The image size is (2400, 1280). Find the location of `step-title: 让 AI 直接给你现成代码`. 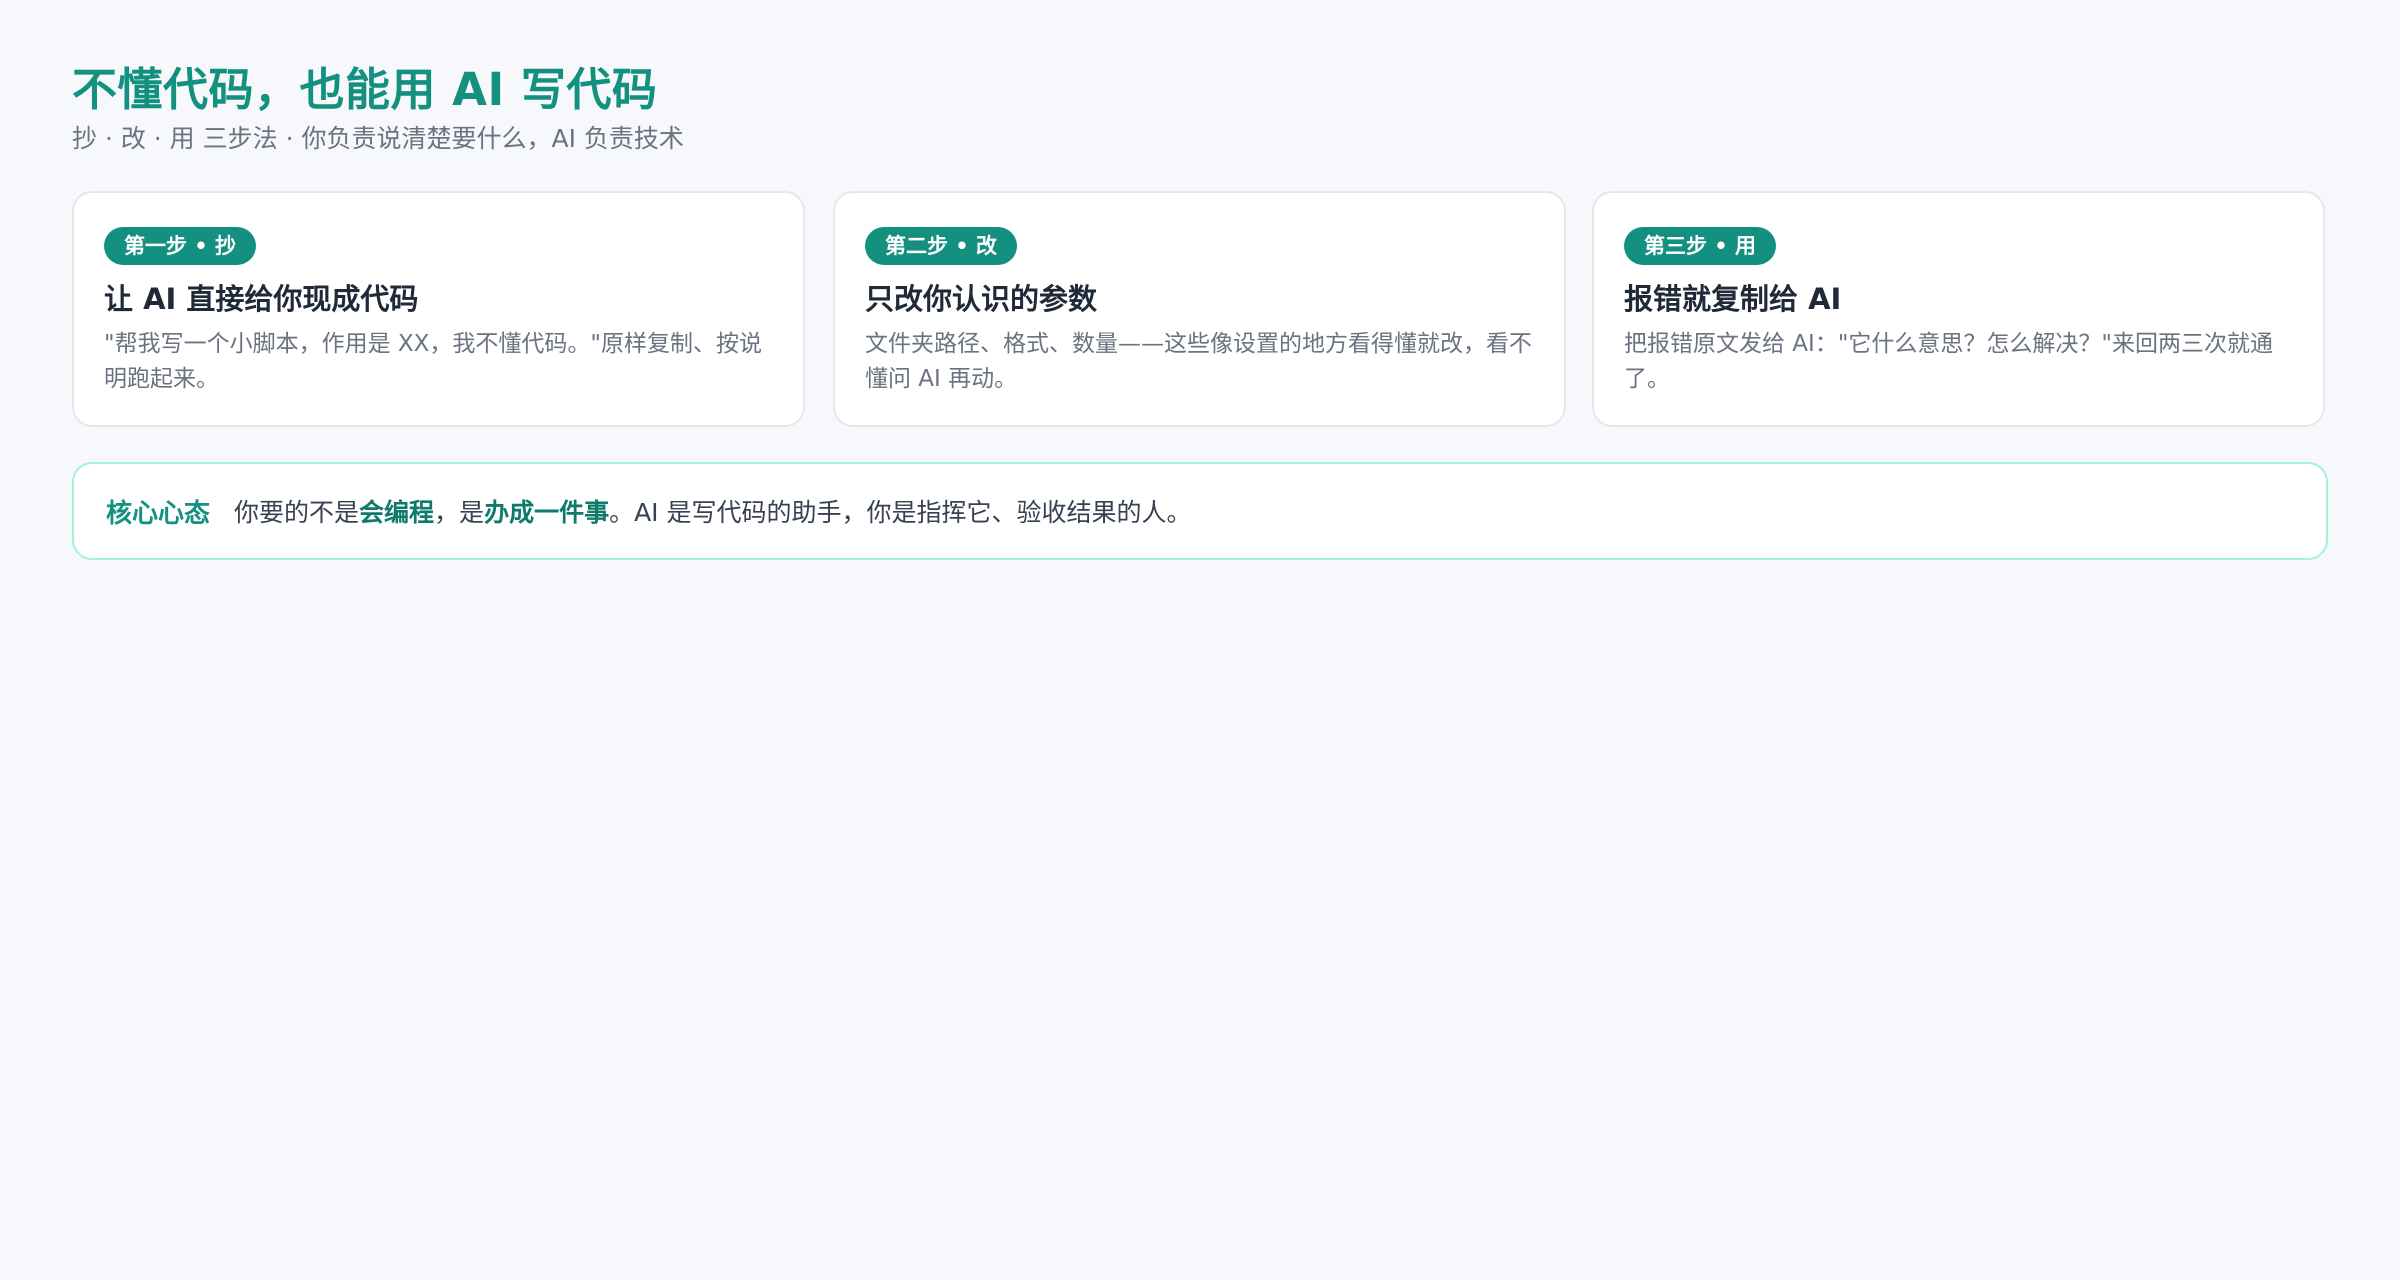

step-title: 让 AI 直接给你现成代码 is located at coordinates (261, 299).